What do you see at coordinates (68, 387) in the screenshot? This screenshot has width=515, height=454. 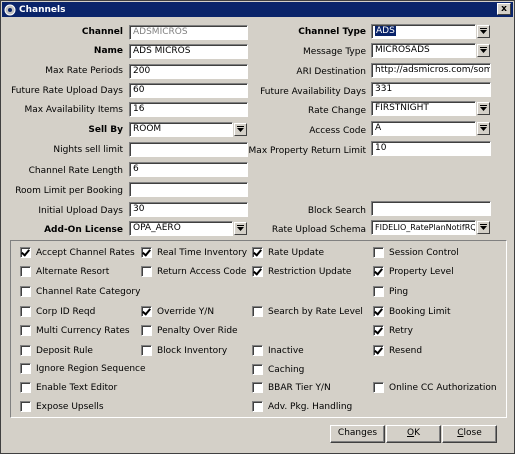 I see `checkbox-enable-text-editor: Enable Text Editor` at bounding box center [68, 387].